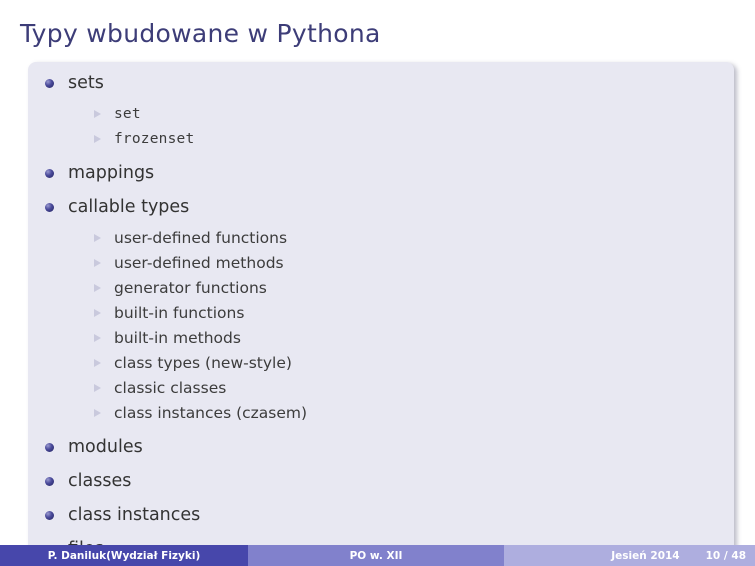 This screenshot has width=755, height=566. I want to click on list-item-class-instances-czasem: class instances (czasem), so click(381, 413).